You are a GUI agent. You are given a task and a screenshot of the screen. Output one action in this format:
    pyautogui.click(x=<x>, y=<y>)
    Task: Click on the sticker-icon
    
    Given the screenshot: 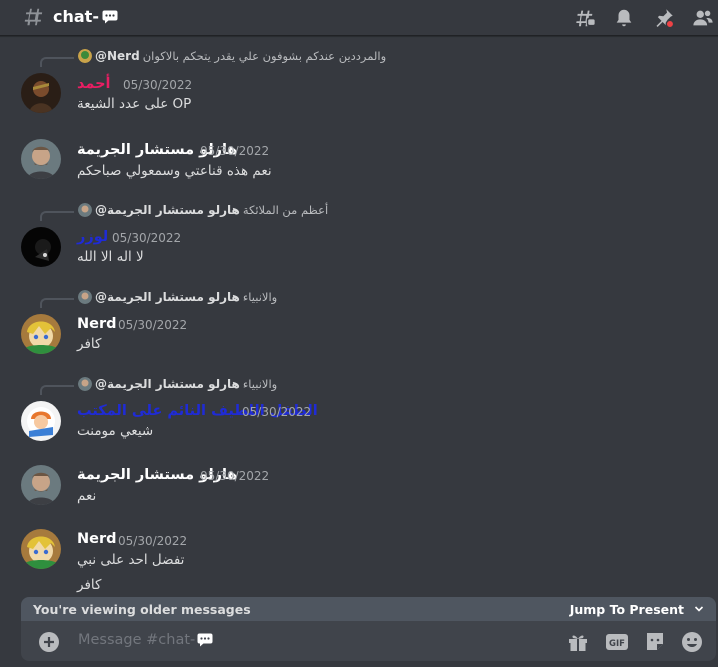 What is the action you would take?
    pyautogui.click(x=655, y=642)
    